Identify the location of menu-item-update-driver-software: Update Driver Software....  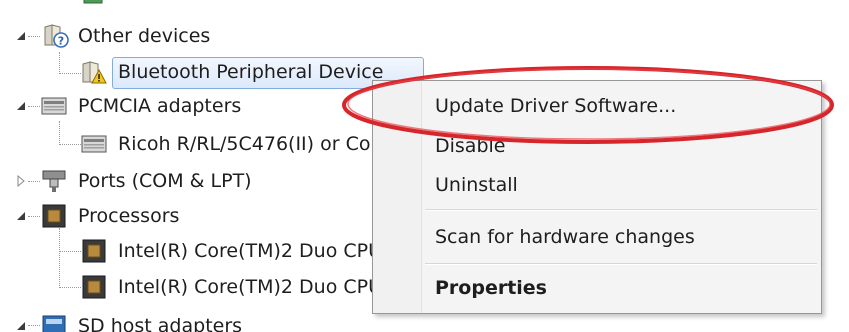
(555, 106).